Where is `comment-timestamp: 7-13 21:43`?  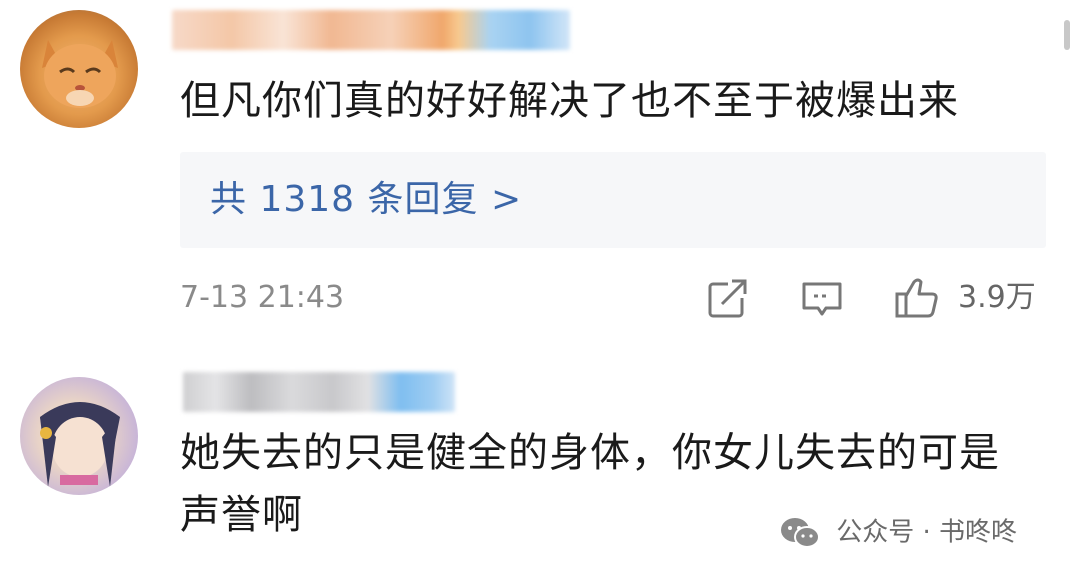 comment-timestamp: 7-13 21:43 is located at coordinates (262, 297).